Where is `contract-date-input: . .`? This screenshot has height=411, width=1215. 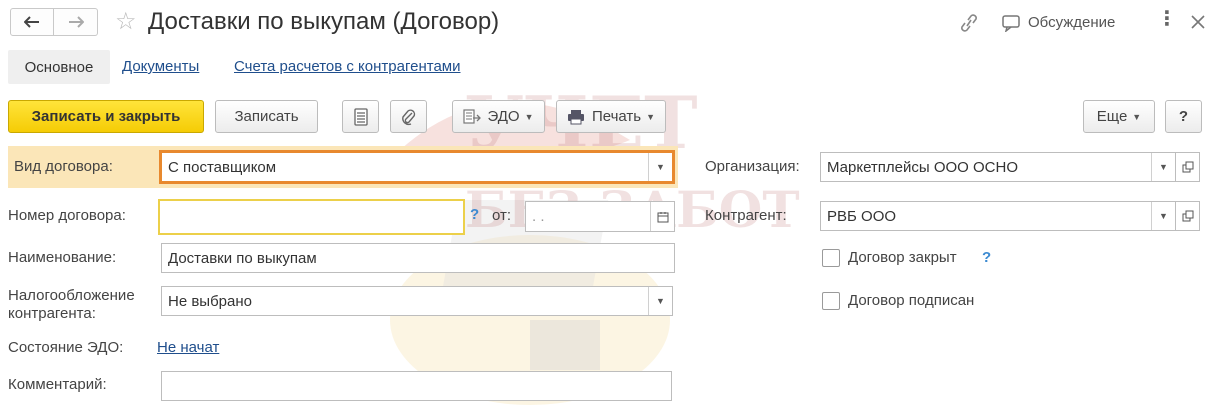 contract-date-input: . . is located at coordinates (600, 216).